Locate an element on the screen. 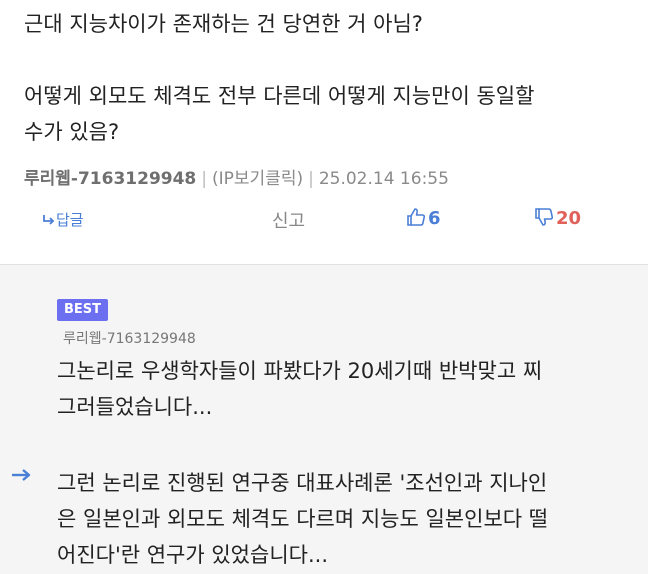 This screenshot has width=648, height=574. thumbs-up-icon is located at coordinates (416, 217).